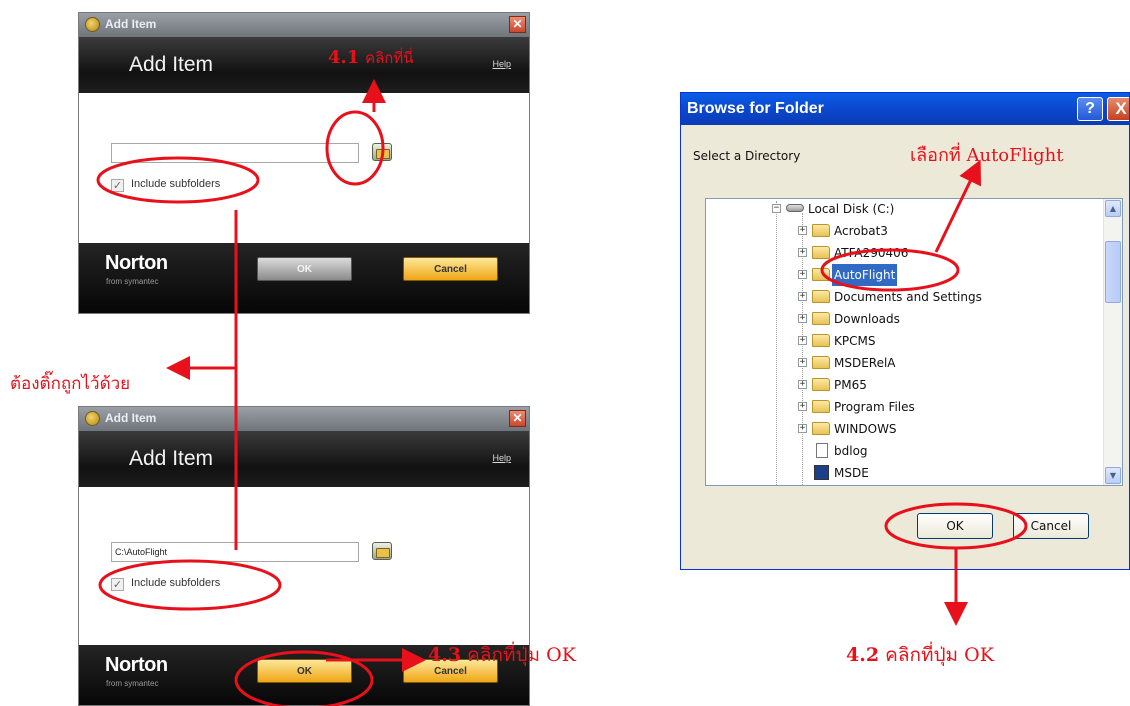 This screenshot has width=1130, height=706. What do you see at coordinates (874, 407) in the screenshot?
I see `tree-item-label: Program Files` at bounding box center [874, 407].